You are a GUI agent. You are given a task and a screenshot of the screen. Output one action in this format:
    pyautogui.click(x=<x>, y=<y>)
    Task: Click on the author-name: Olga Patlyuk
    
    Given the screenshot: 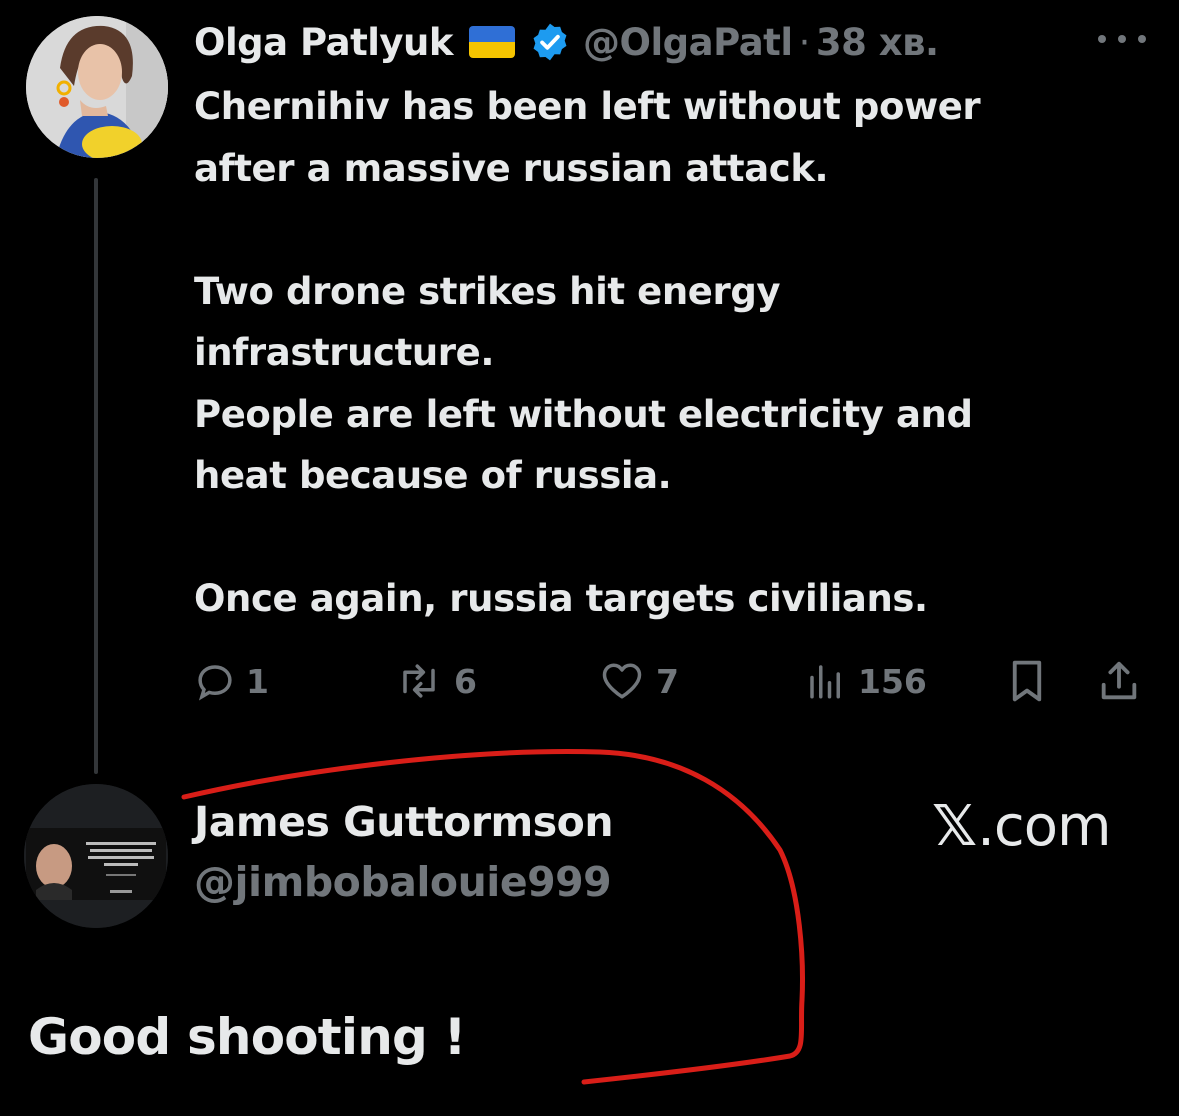 What is the action you would take?
    pyautogui.click(x=324, y=42)
    